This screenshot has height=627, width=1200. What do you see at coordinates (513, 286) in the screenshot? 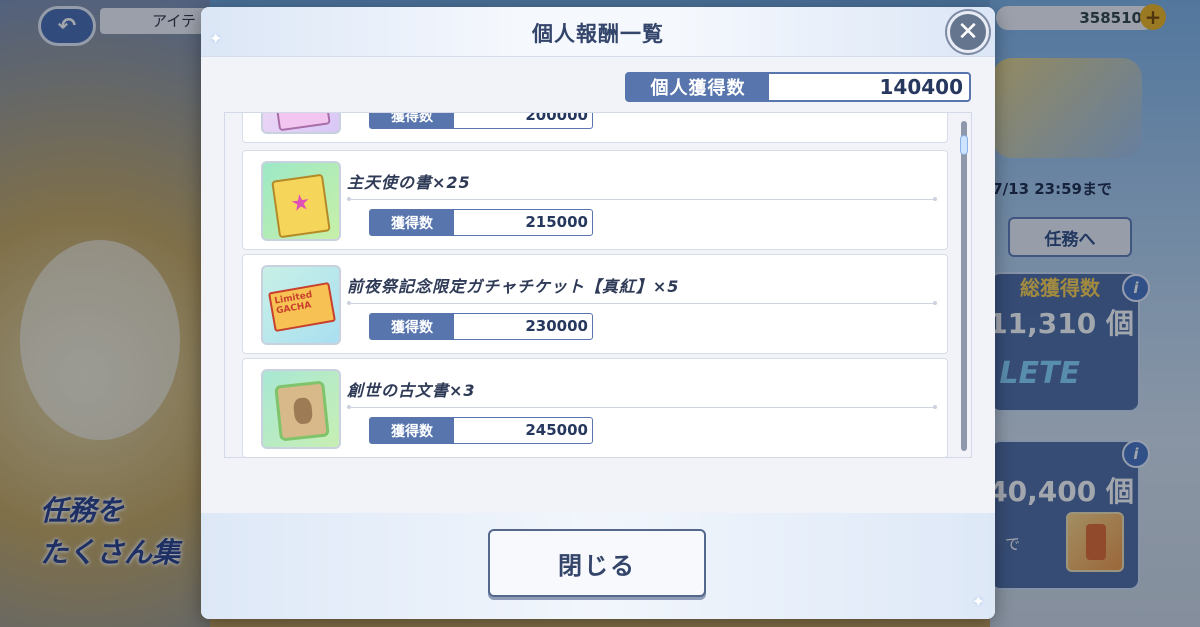
I see `item-name: 前夜祭記念限定ガチャチケット【真紅】×5` at bounding box center [513, 286].